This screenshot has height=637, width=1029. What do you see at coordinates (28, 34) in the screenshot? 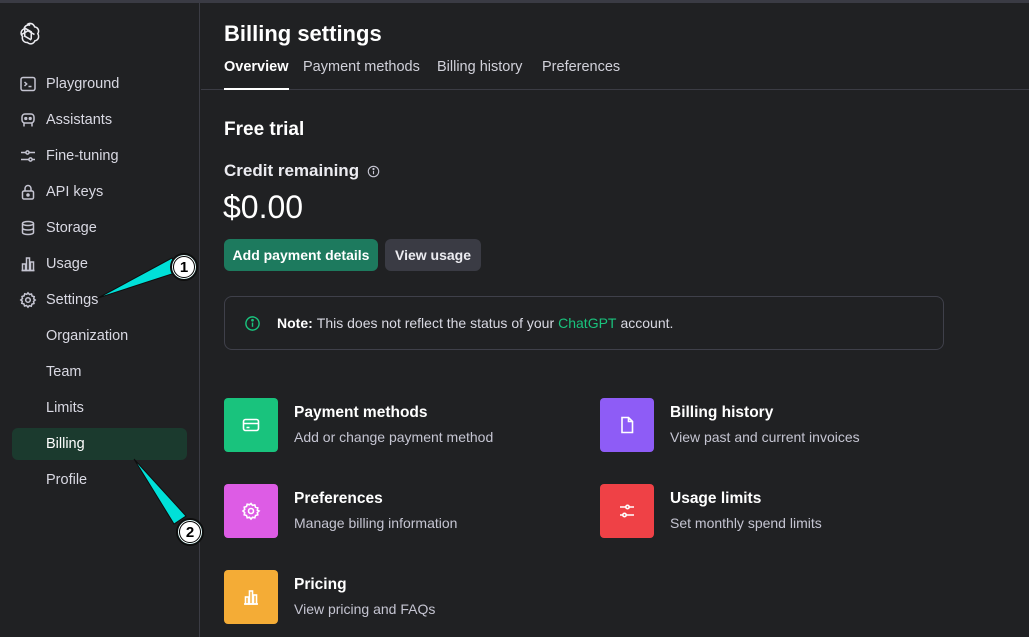
I see `openai-logo-icon` at bounding box center [28, 34].